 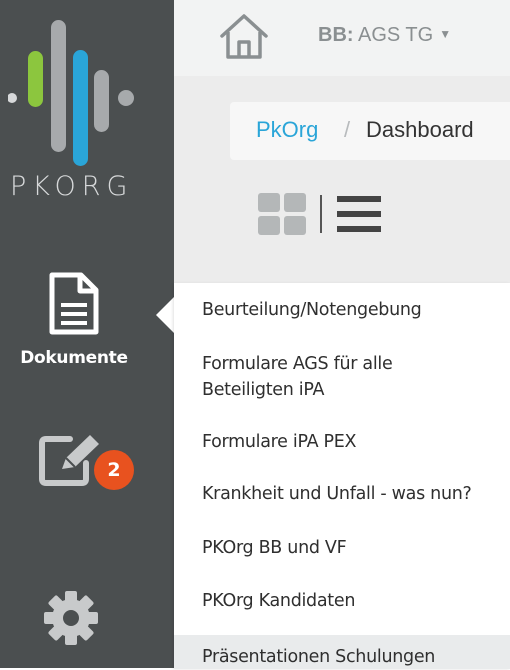 I want to click on menu-item-label-line-1: Formulare AGS für alle, so click(x=297, y=364).